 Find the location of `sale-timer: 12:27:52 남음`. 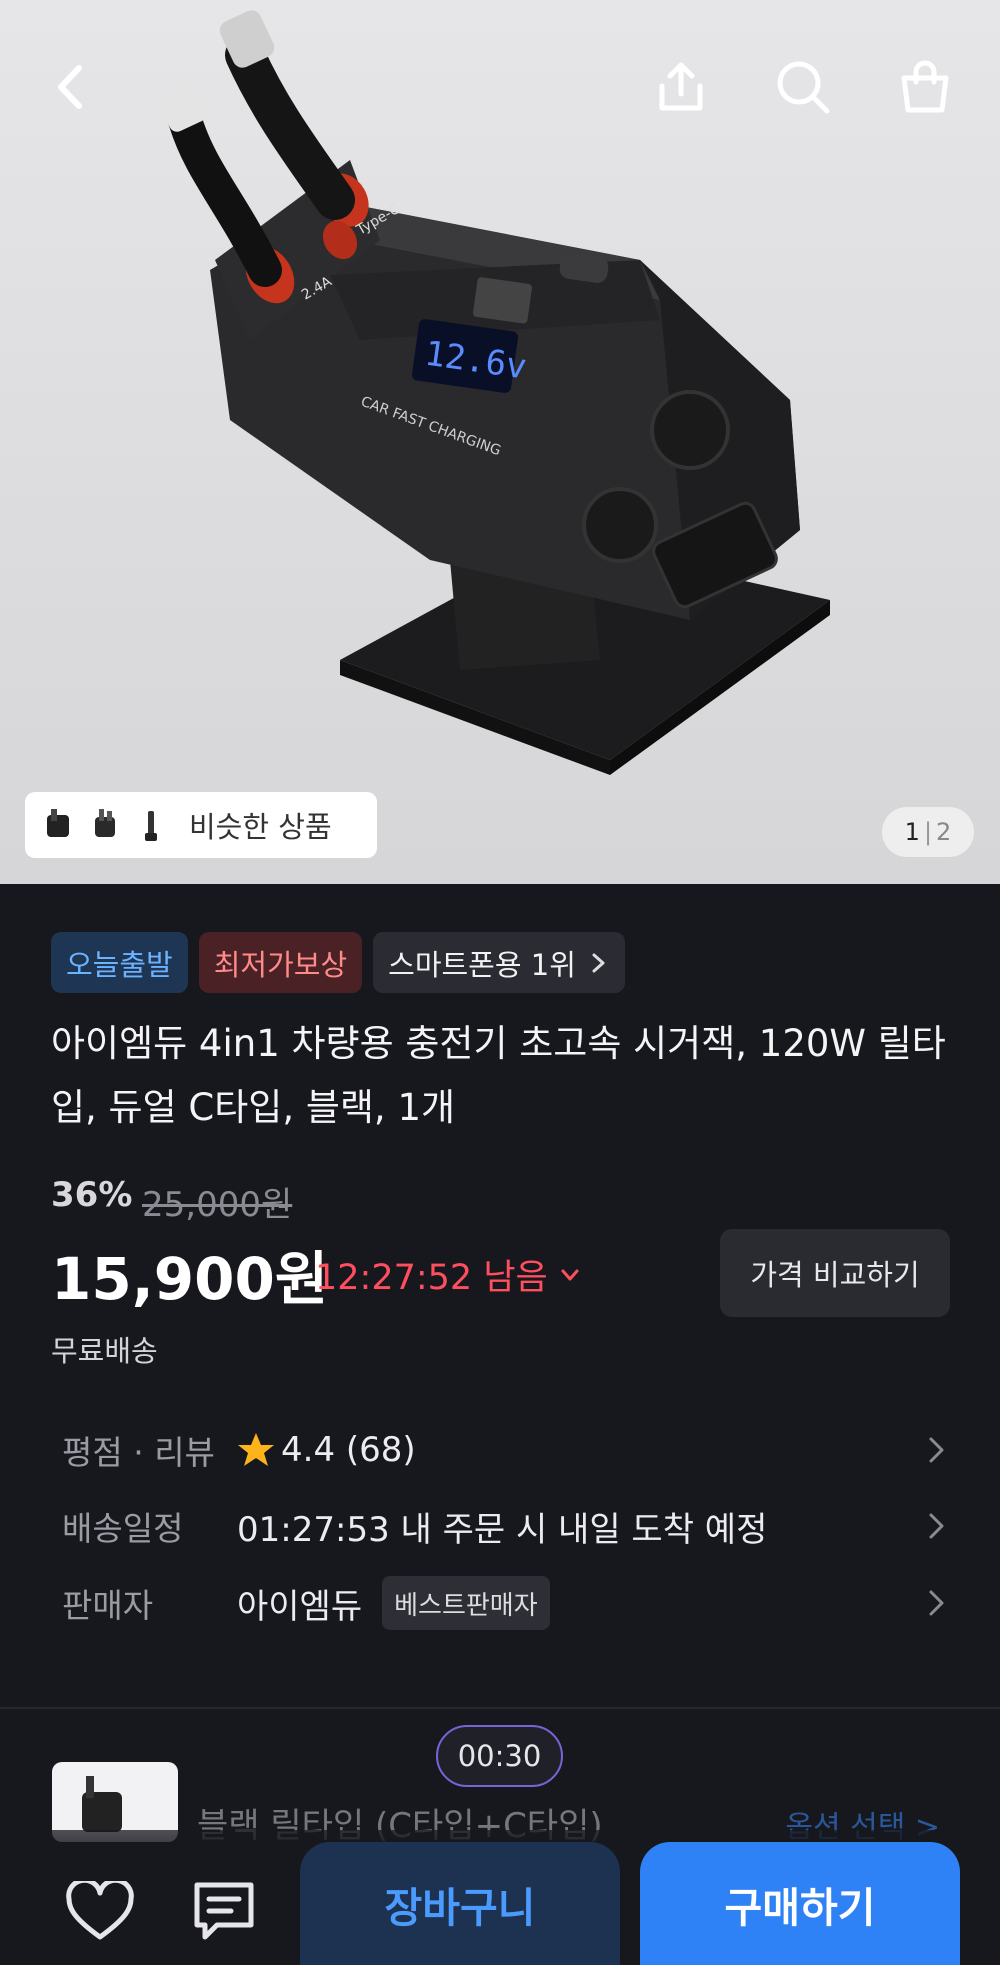

sale-timer: 12:27:52 남음 is located at coordinates (448, 1274).